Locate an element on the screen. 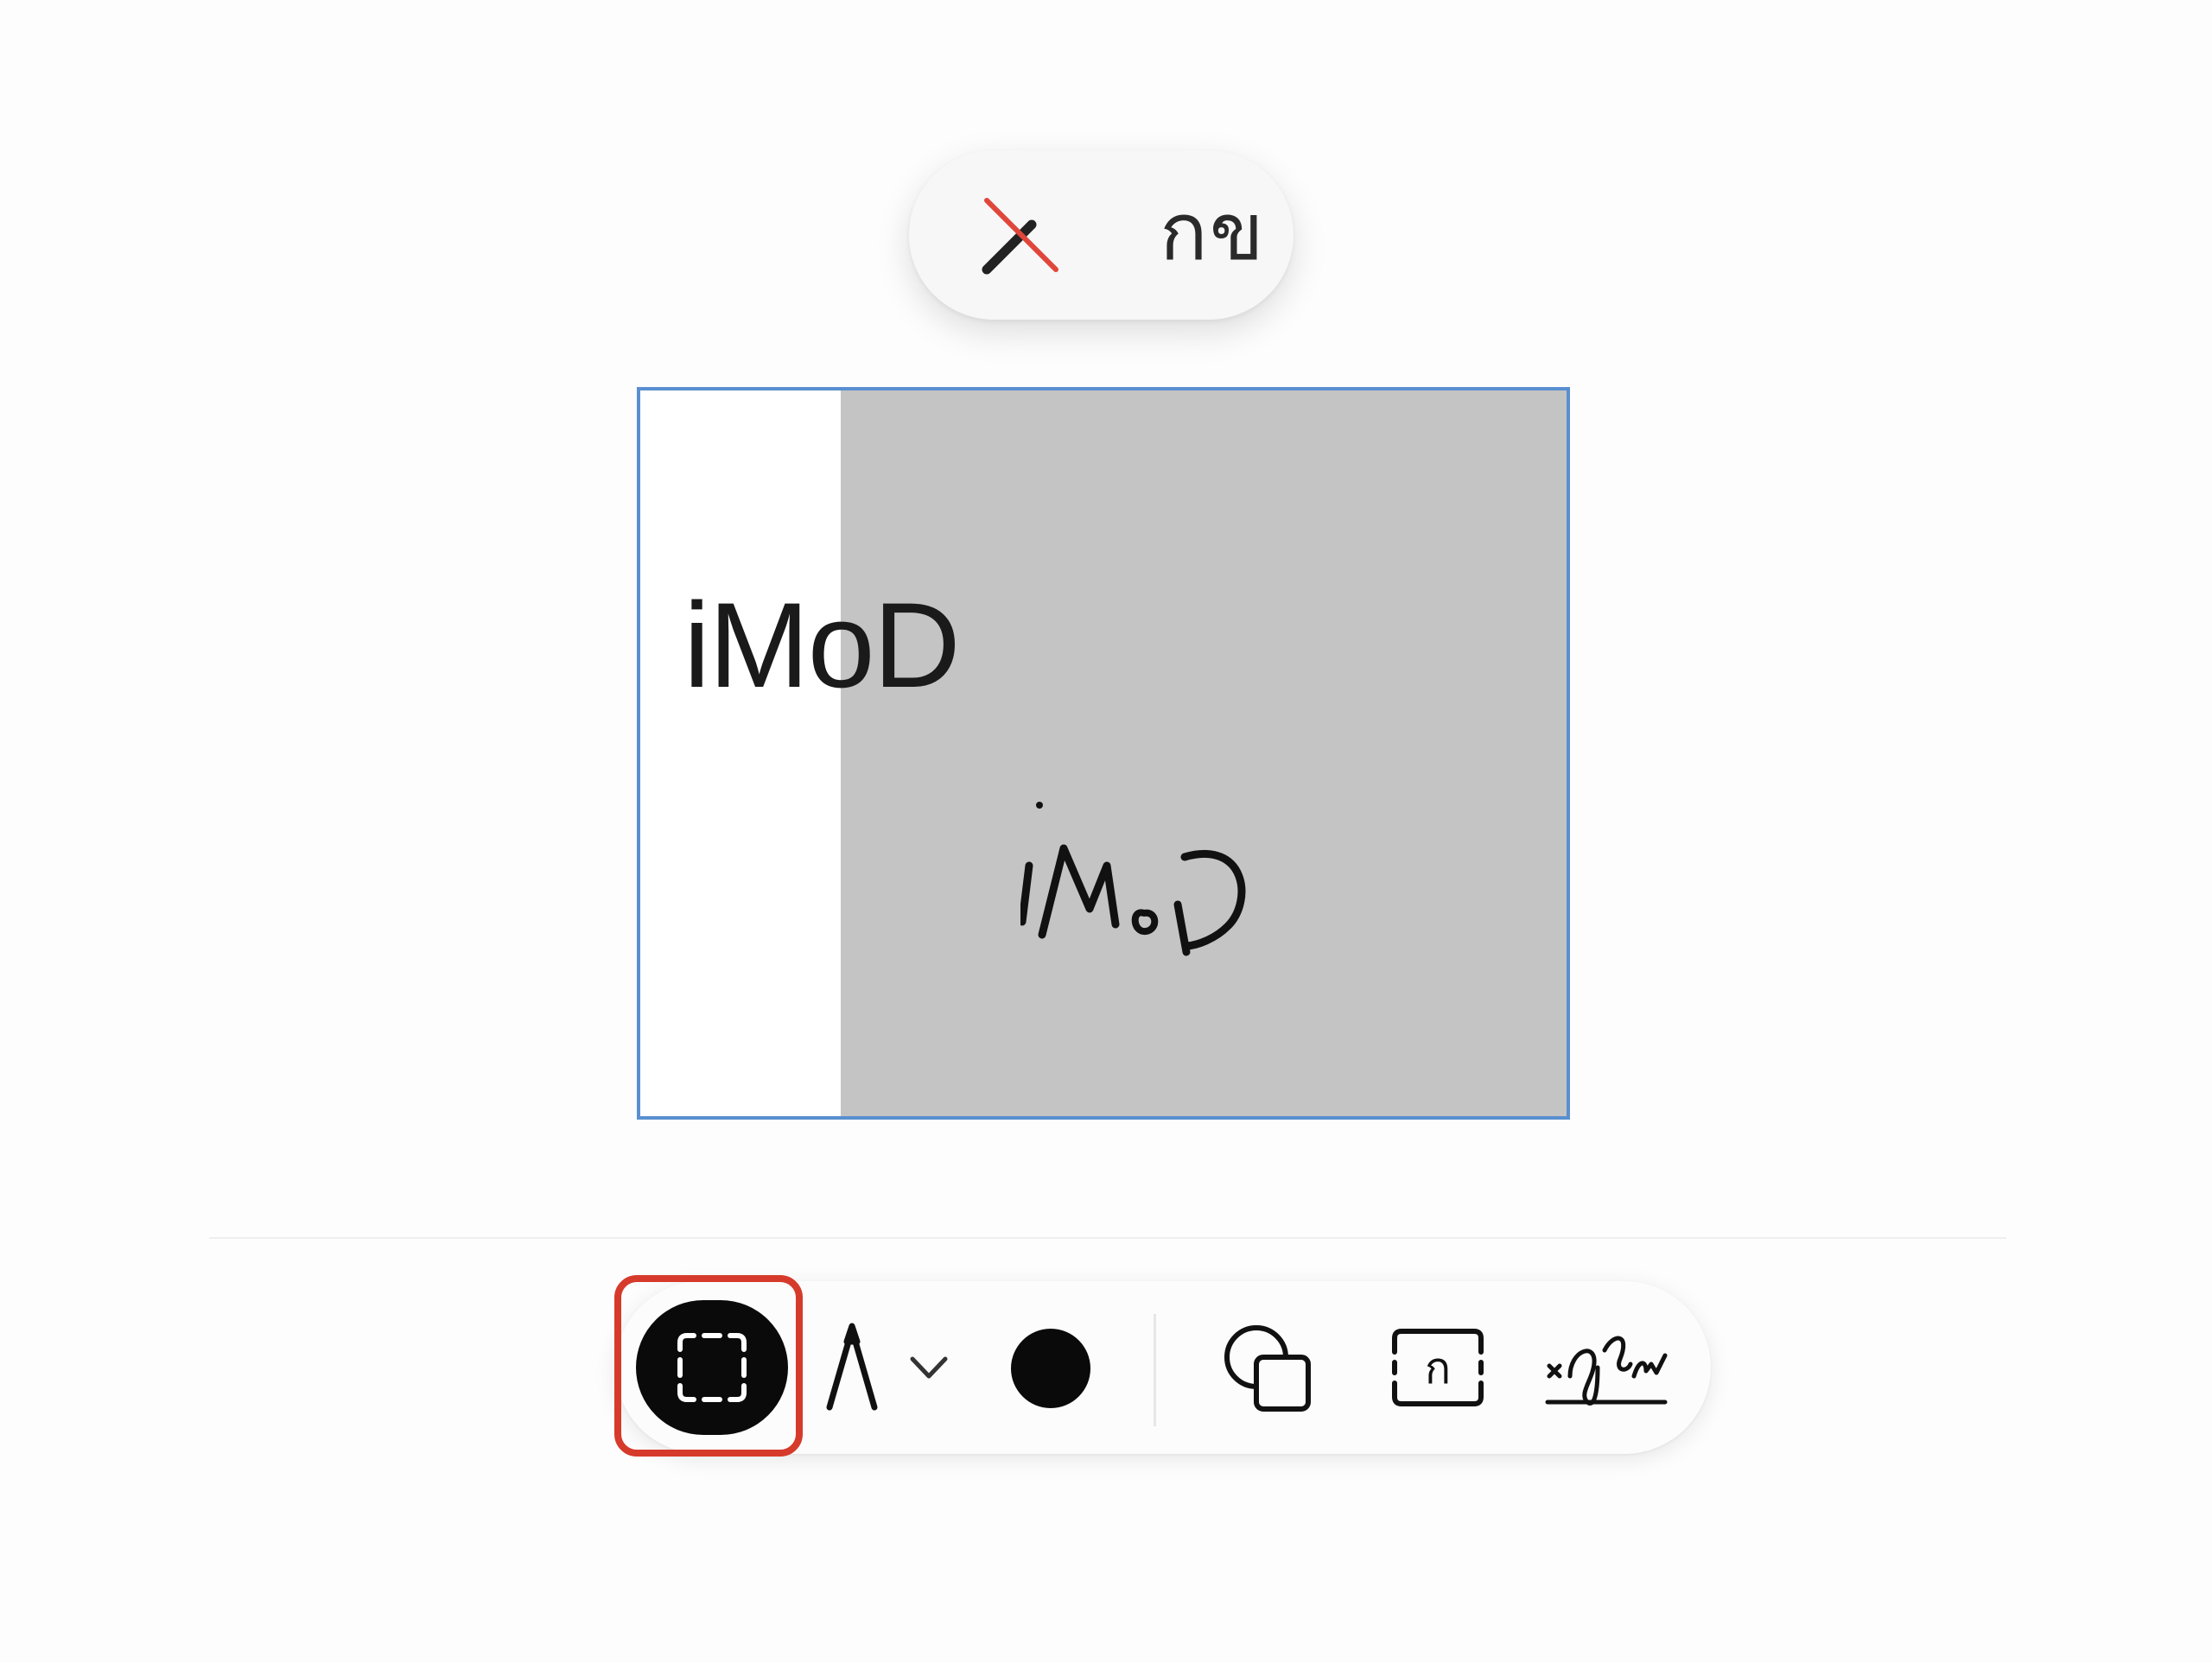 This screenshot has height=1663, width=2212. chevron-down-icon is located at coordinates (929, 1367).